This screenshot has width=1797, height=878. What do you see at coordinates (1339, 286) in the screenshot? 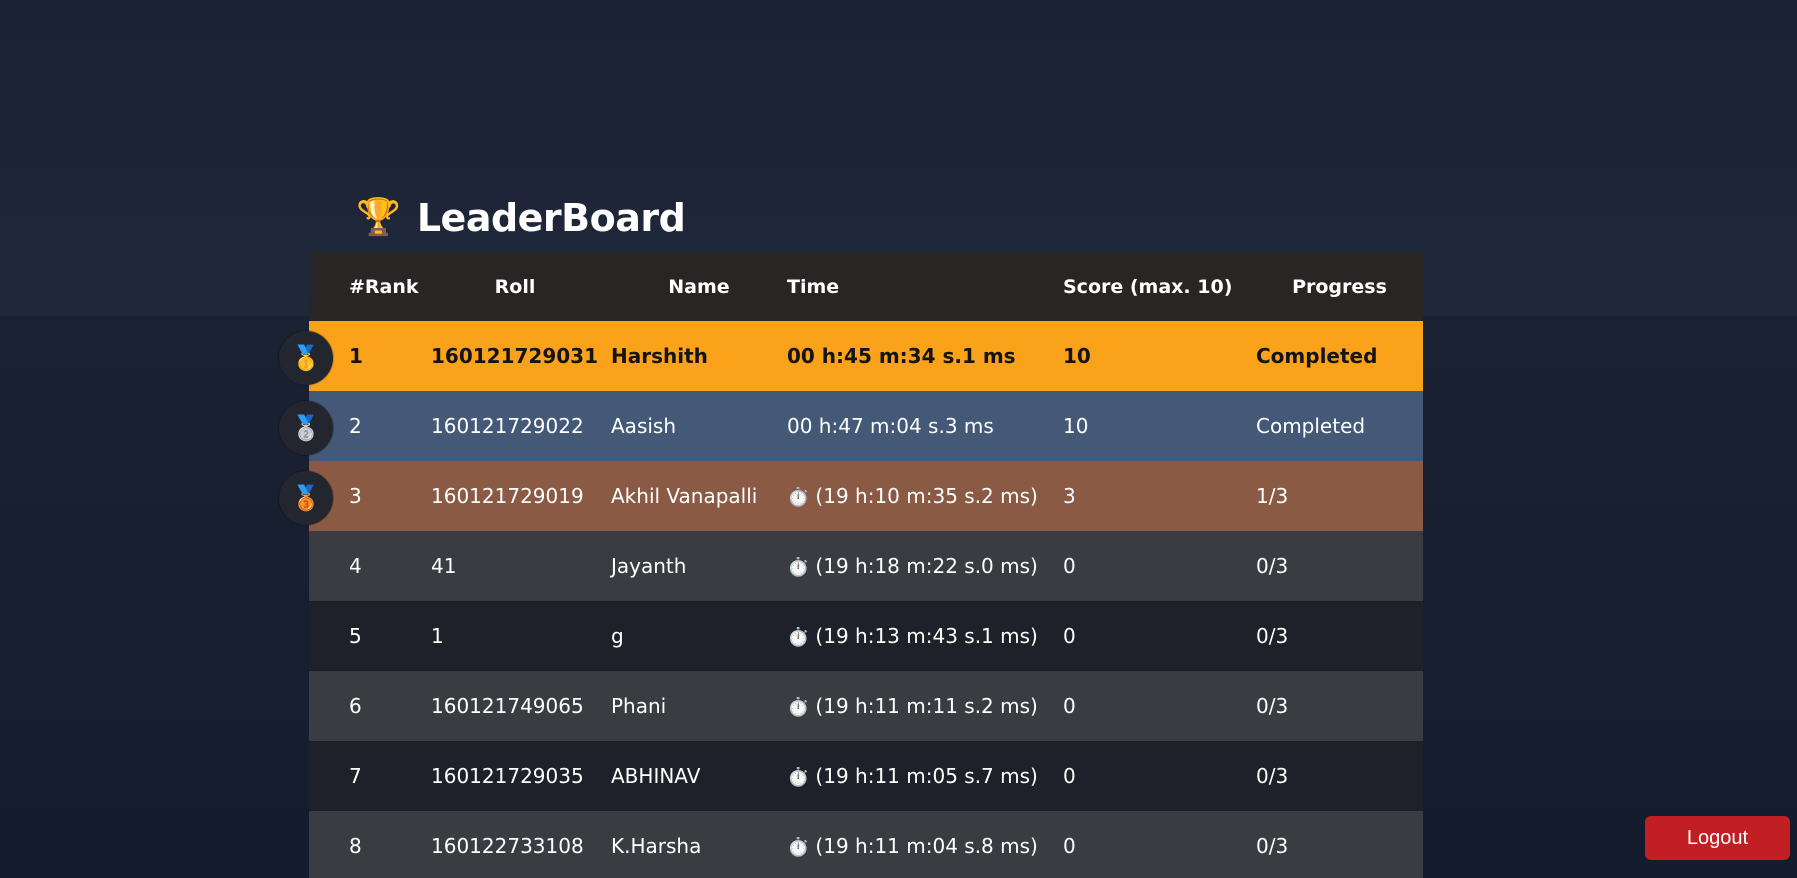
I see `header-progress: Progress` at bounding box center [1339, 286].